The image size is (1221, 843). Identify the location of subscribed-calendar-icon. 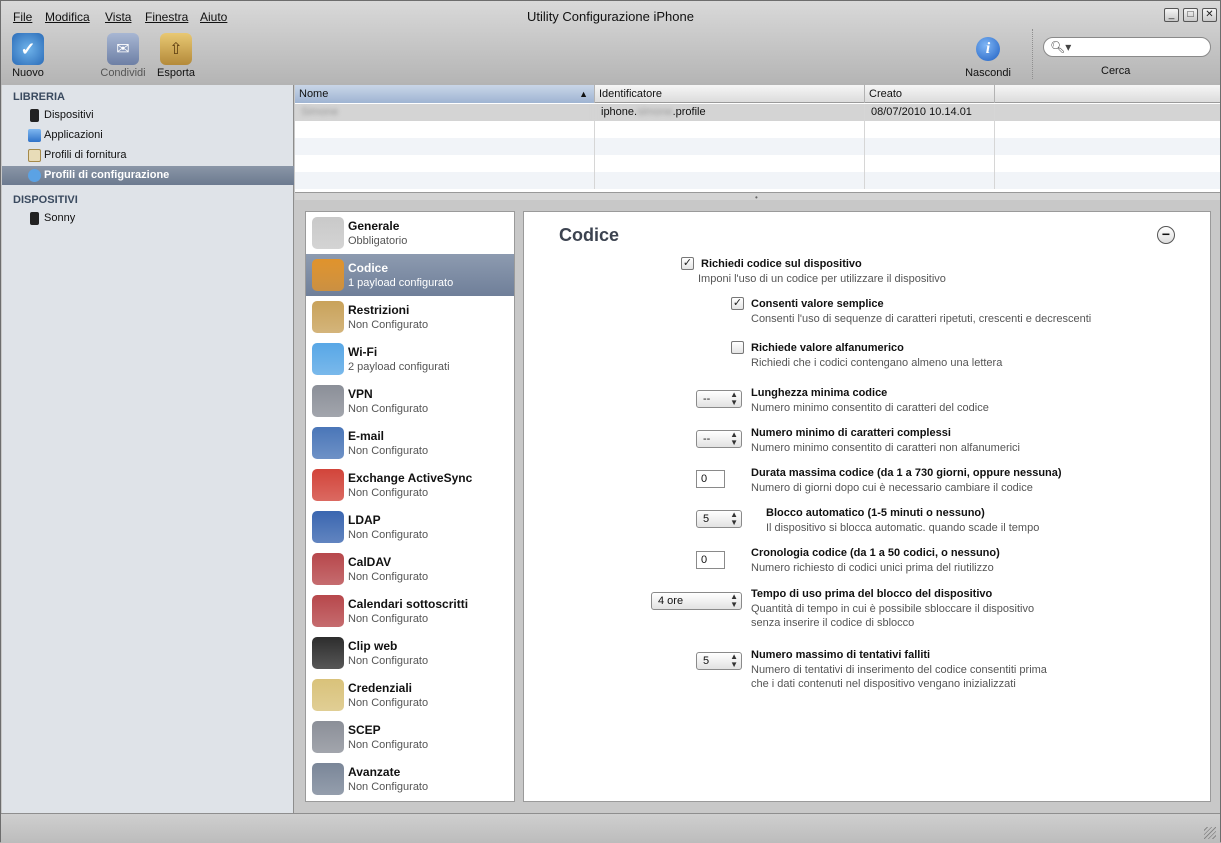
(328, 611).